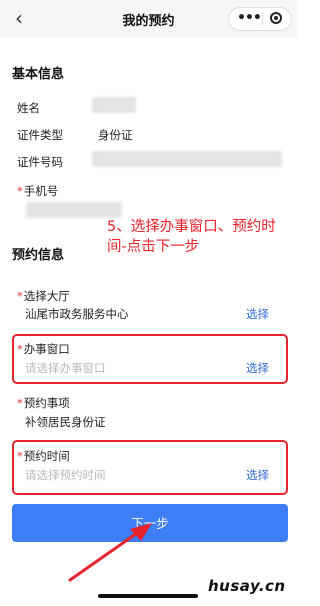 The height and width of the screenshot is (606, 320). Describe the element at coordinates (141, 532) in the screenshot. I see `arrow-head` at that location.